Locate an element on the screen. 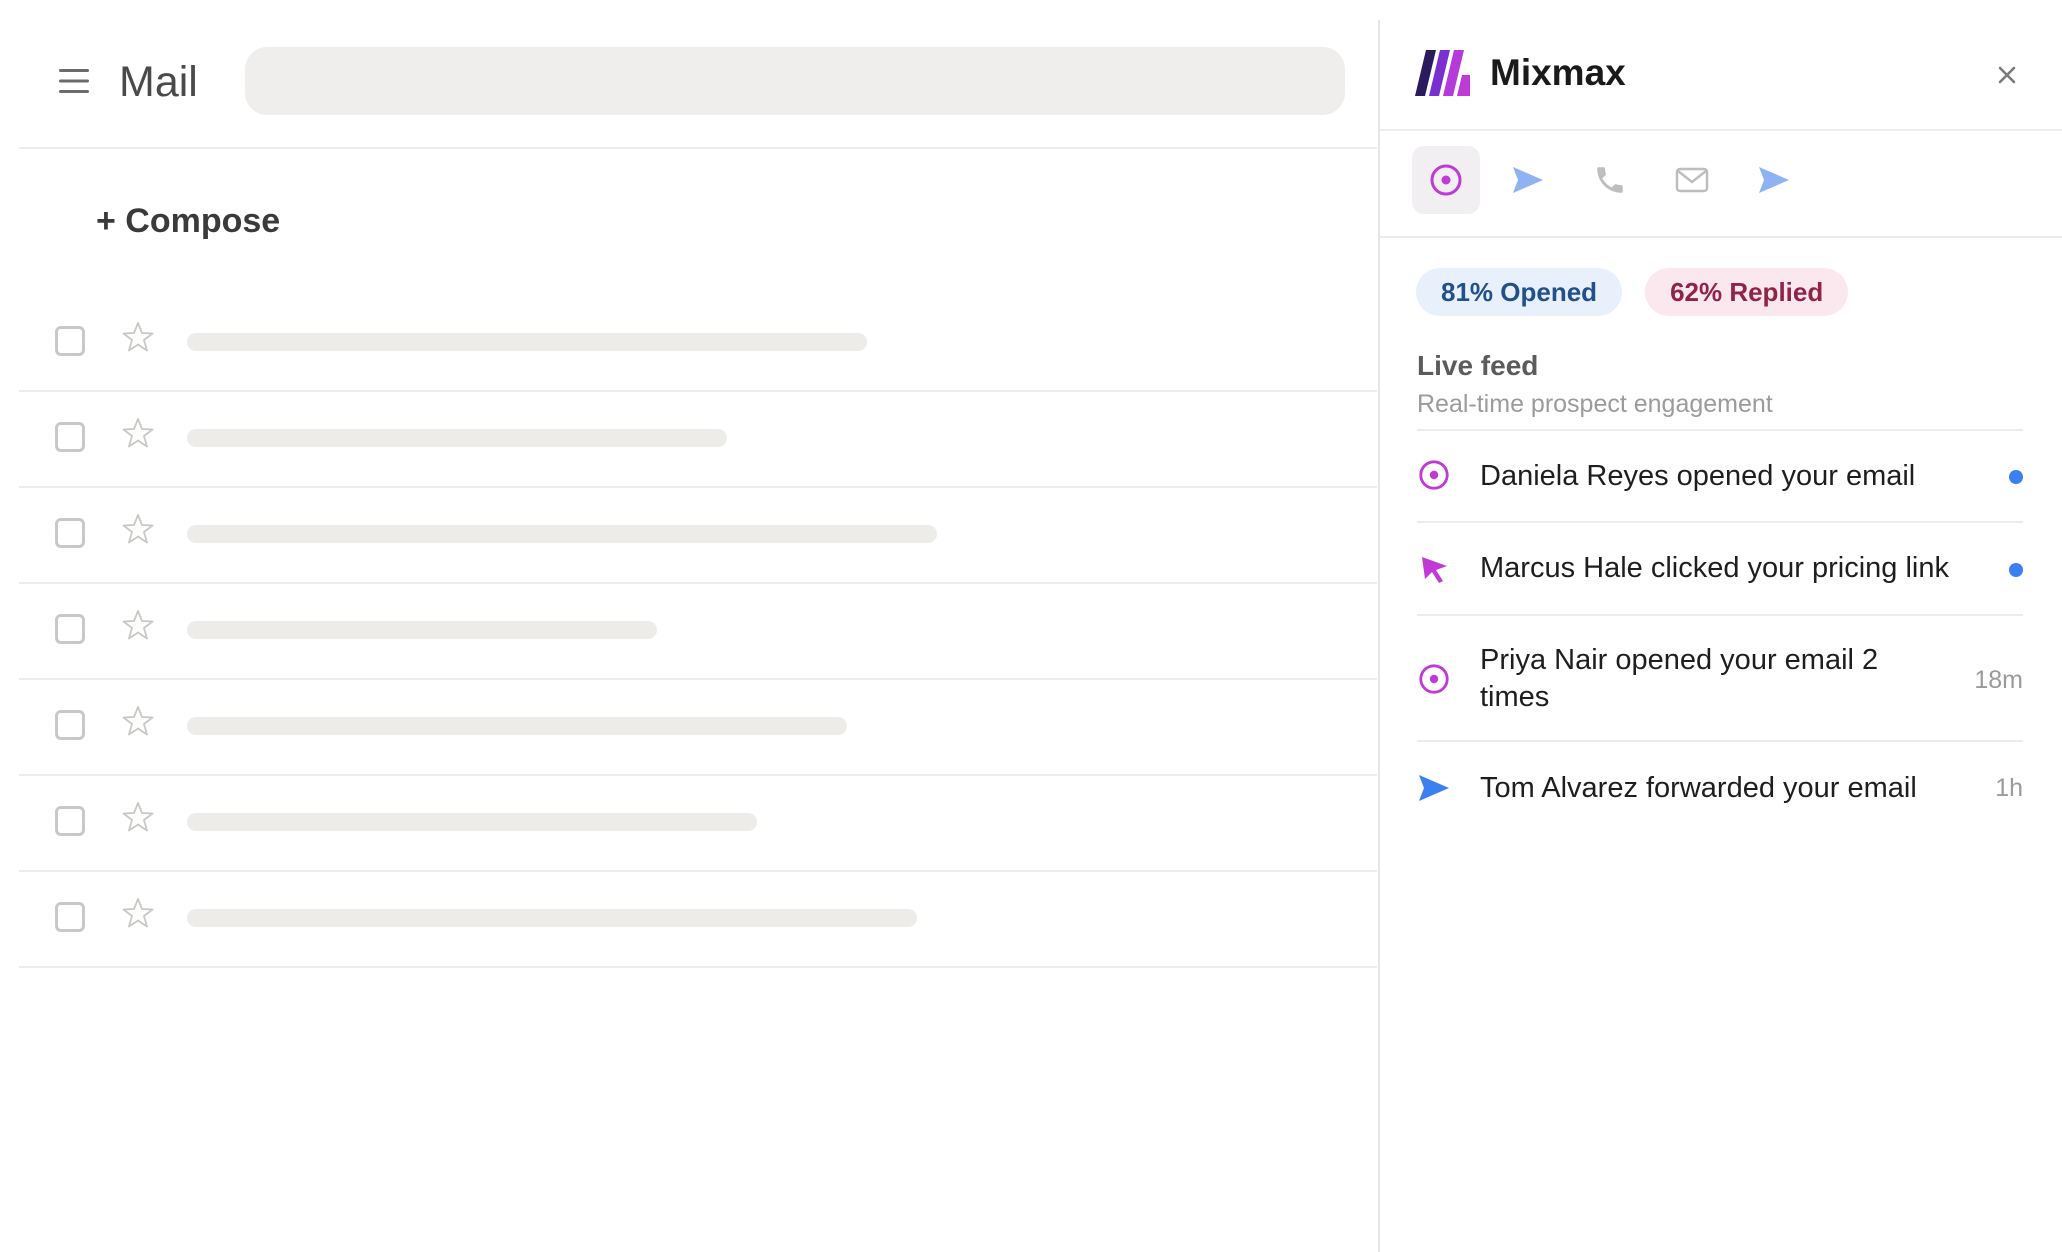  panel-header: Mixmax is located at coordinates (1721, 75).